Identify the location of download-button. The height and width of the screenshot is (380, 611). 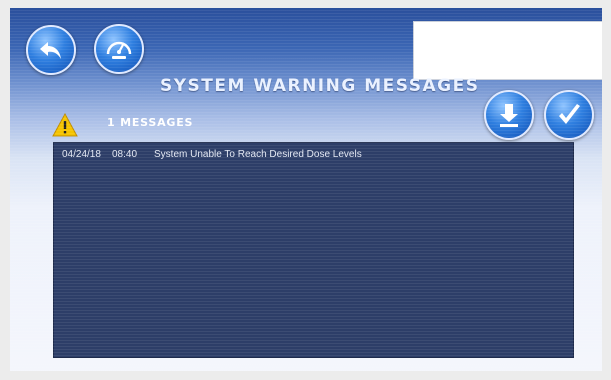
(509, 115).